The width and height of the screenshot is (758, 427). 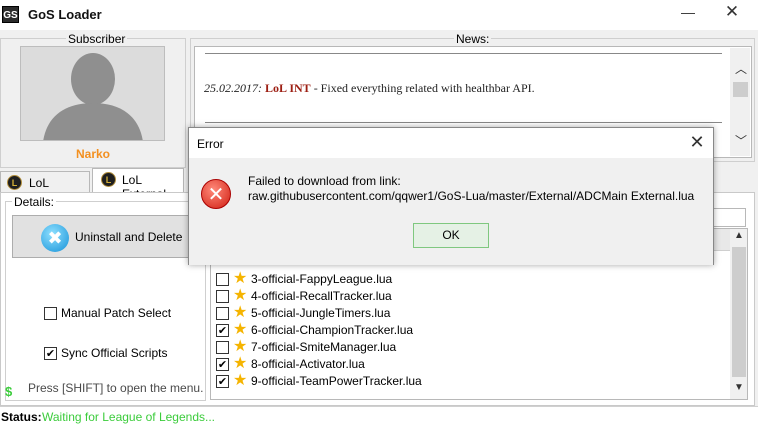 I want to click on uninstall-x-icon: ✖, so click(x=55, y=238).